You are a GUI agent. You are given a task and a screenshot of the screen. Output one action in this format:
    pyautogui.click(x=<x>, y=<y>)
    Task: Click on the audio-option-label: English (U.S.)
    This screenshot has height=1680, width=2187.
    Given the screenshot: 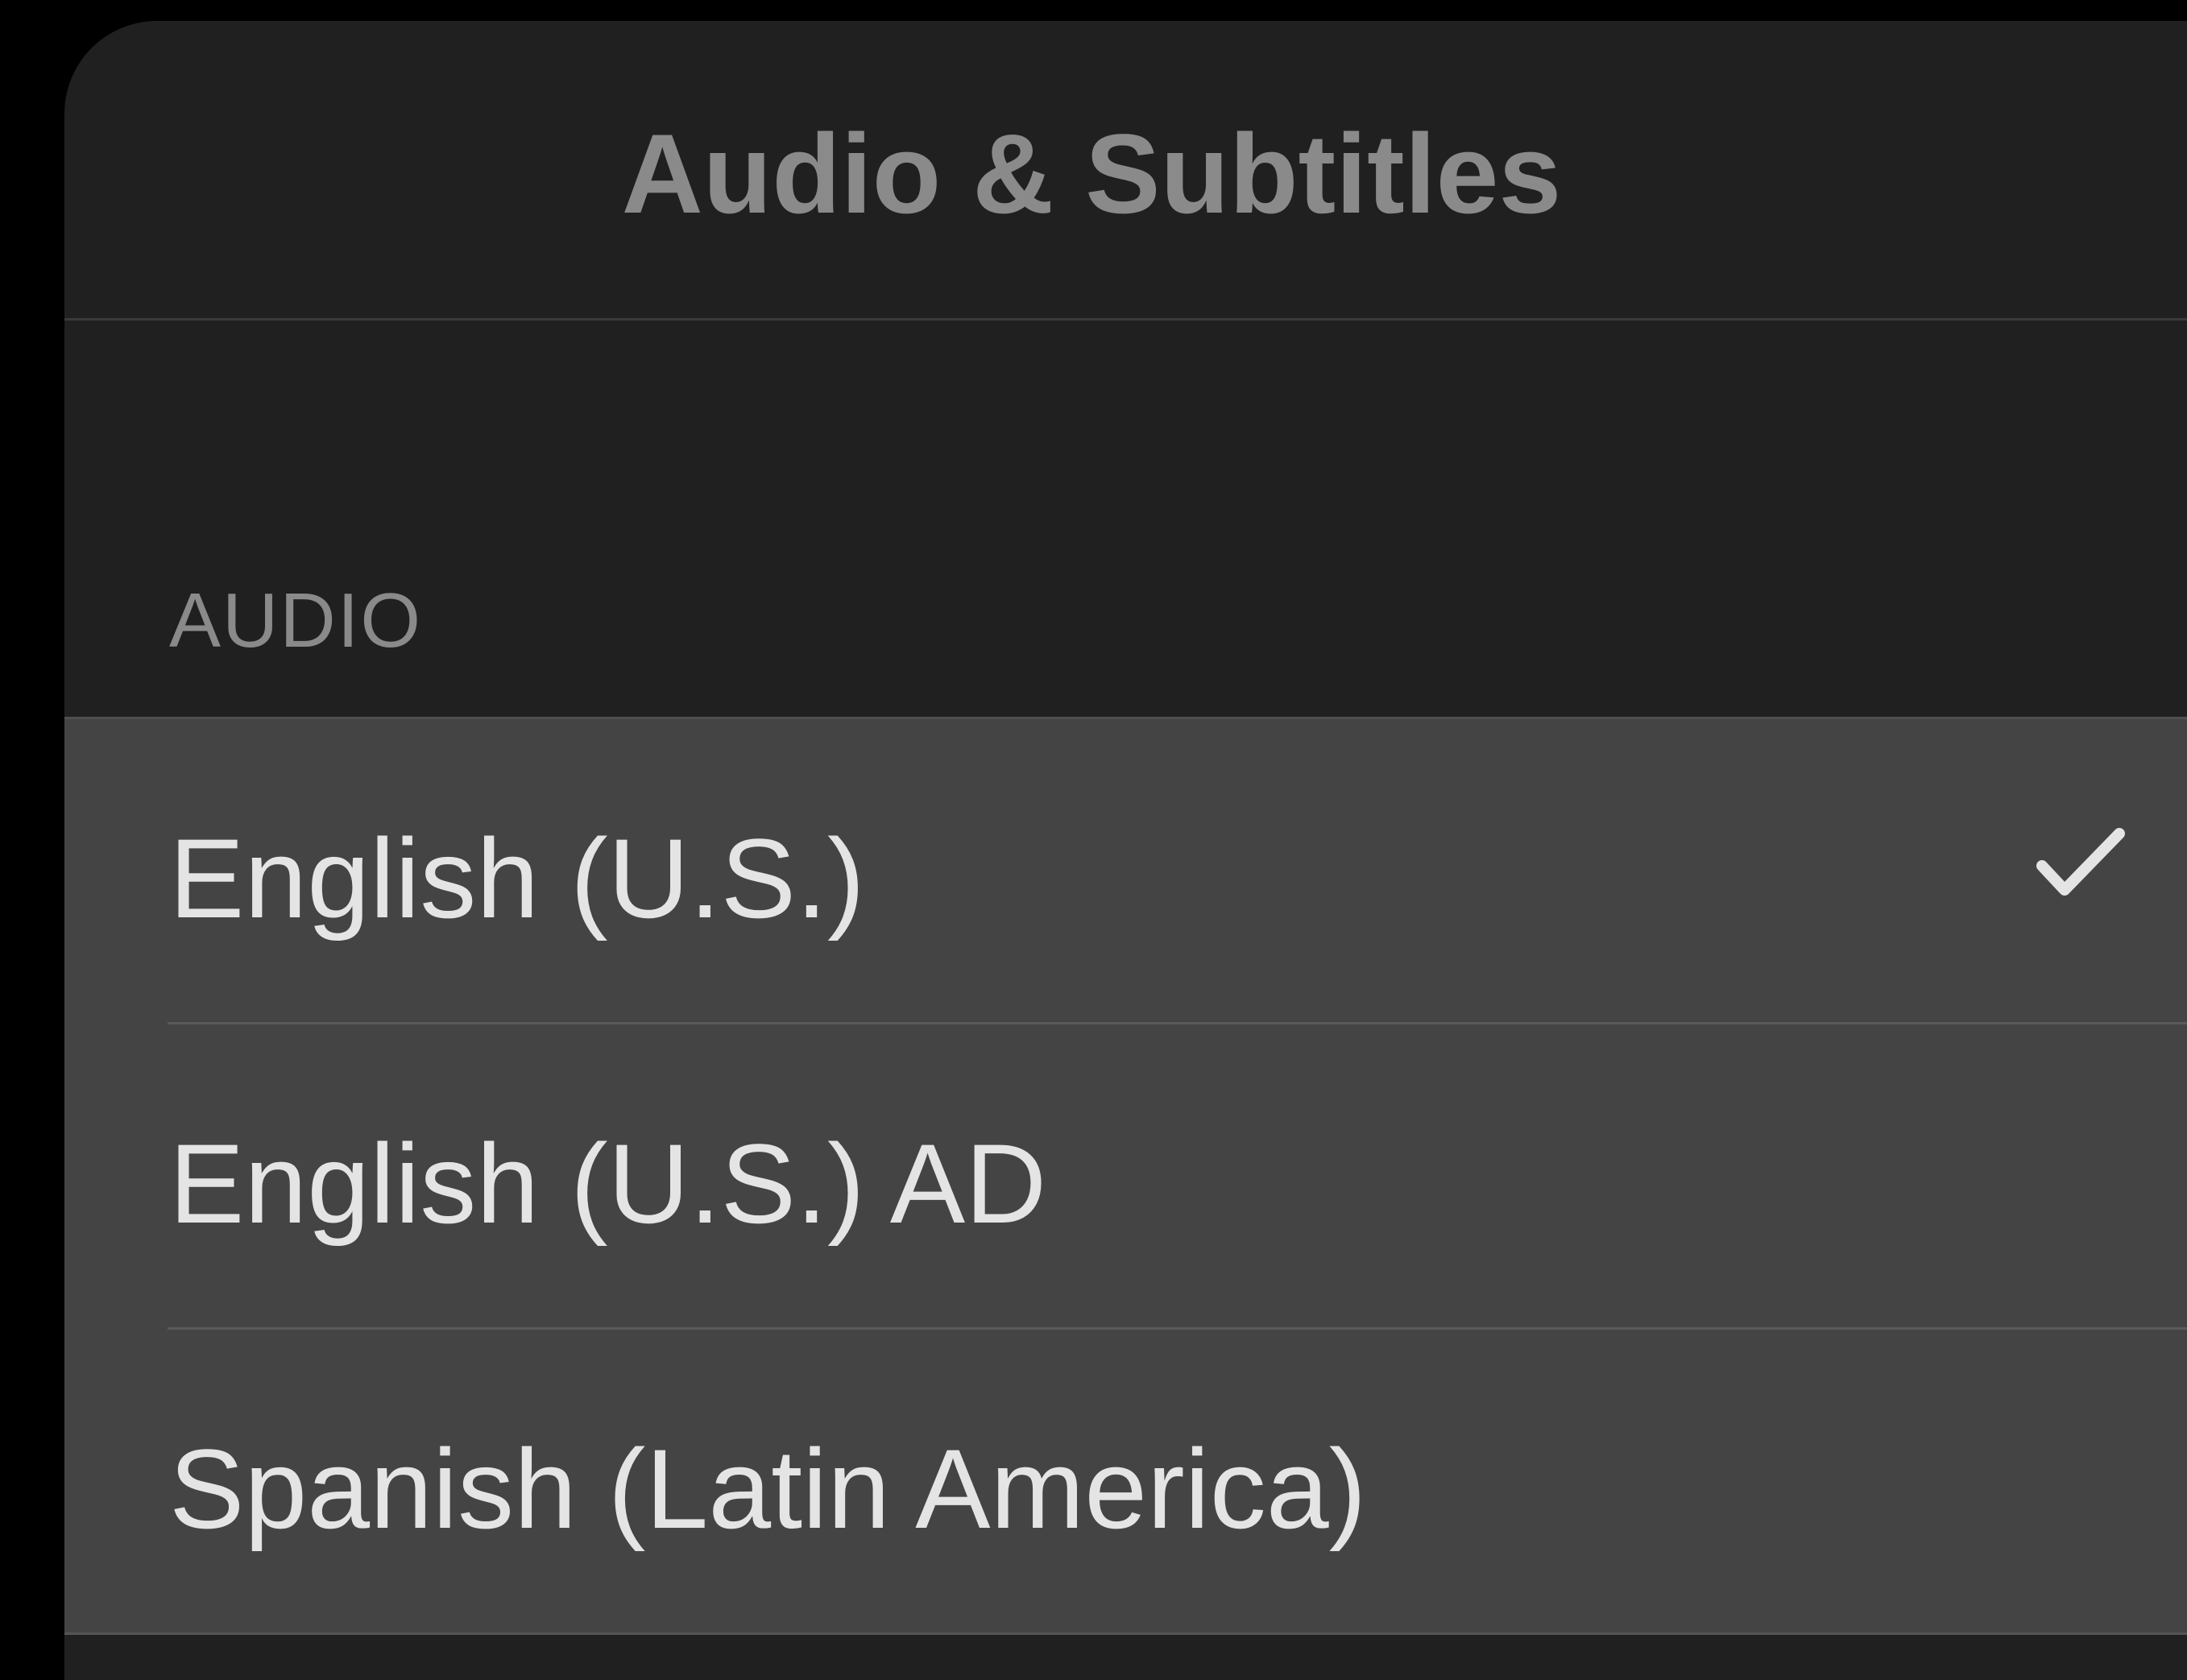 What is the action you would take?
    pyautogui.click(x=517, y=878)
    